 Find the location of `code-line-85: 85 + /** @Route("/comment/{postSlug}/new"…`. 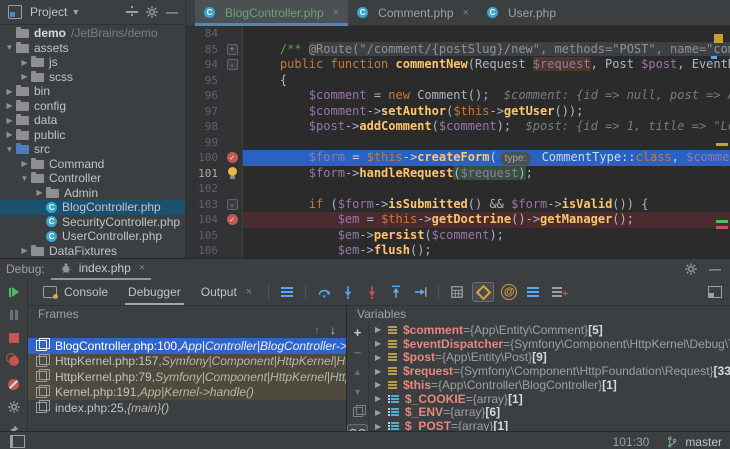

code-line-85: 85 + /** @Route("/comment/{postSlug}/new"… is located at coordinates (458, 49).